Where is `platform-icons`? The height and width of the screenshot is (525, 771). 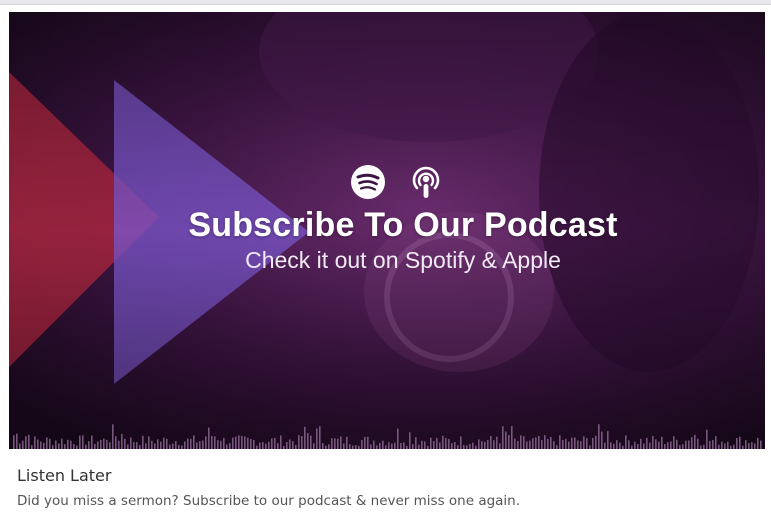 platform-icons is located at coordinates (397, 182).